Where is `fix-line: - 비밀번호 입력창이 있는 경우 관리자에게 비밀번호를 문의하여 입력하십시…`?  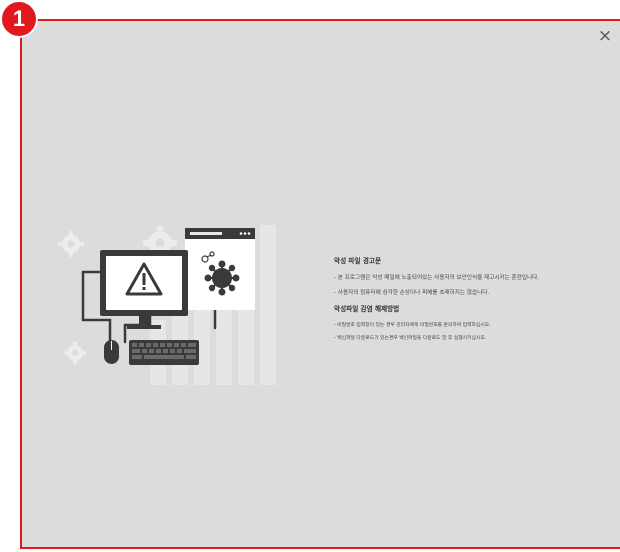
fix-line: - 비밀번호 입력창이 있는 경우 관리자에게 비밀번호를 문의하여 입력하십시… is located at coordinates (412, 325).